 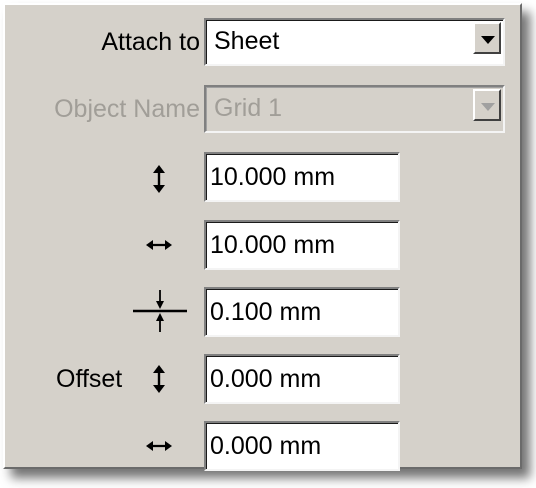 I want to click on snap-tolerance-field: 0.100 mm, so click(x=302, y=312).